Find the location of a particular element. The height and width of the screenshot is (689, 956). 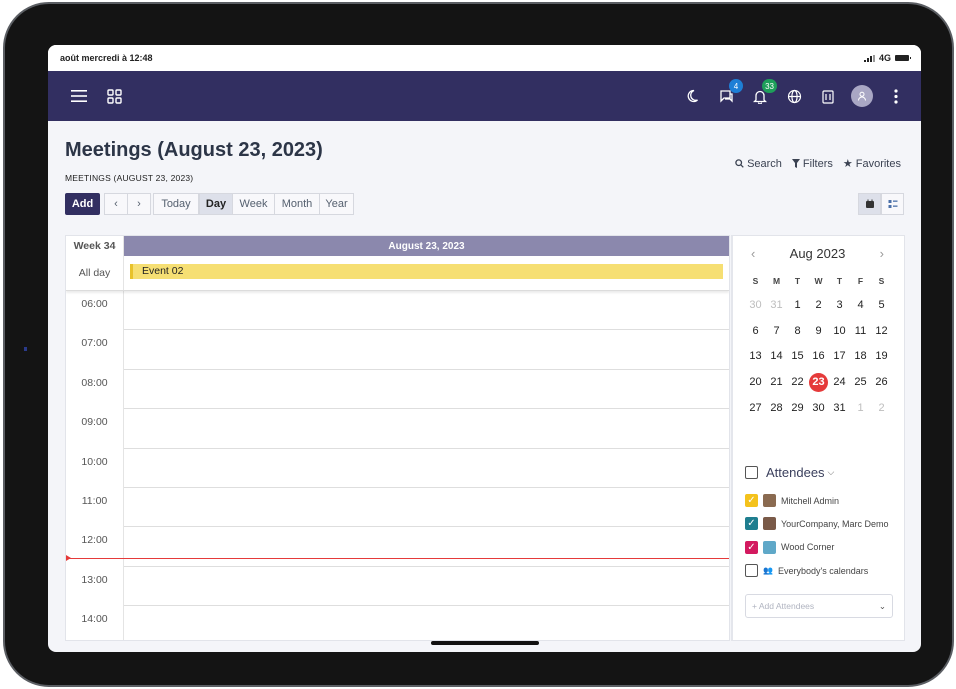

globe-icon is located at coordinates (794, 96).